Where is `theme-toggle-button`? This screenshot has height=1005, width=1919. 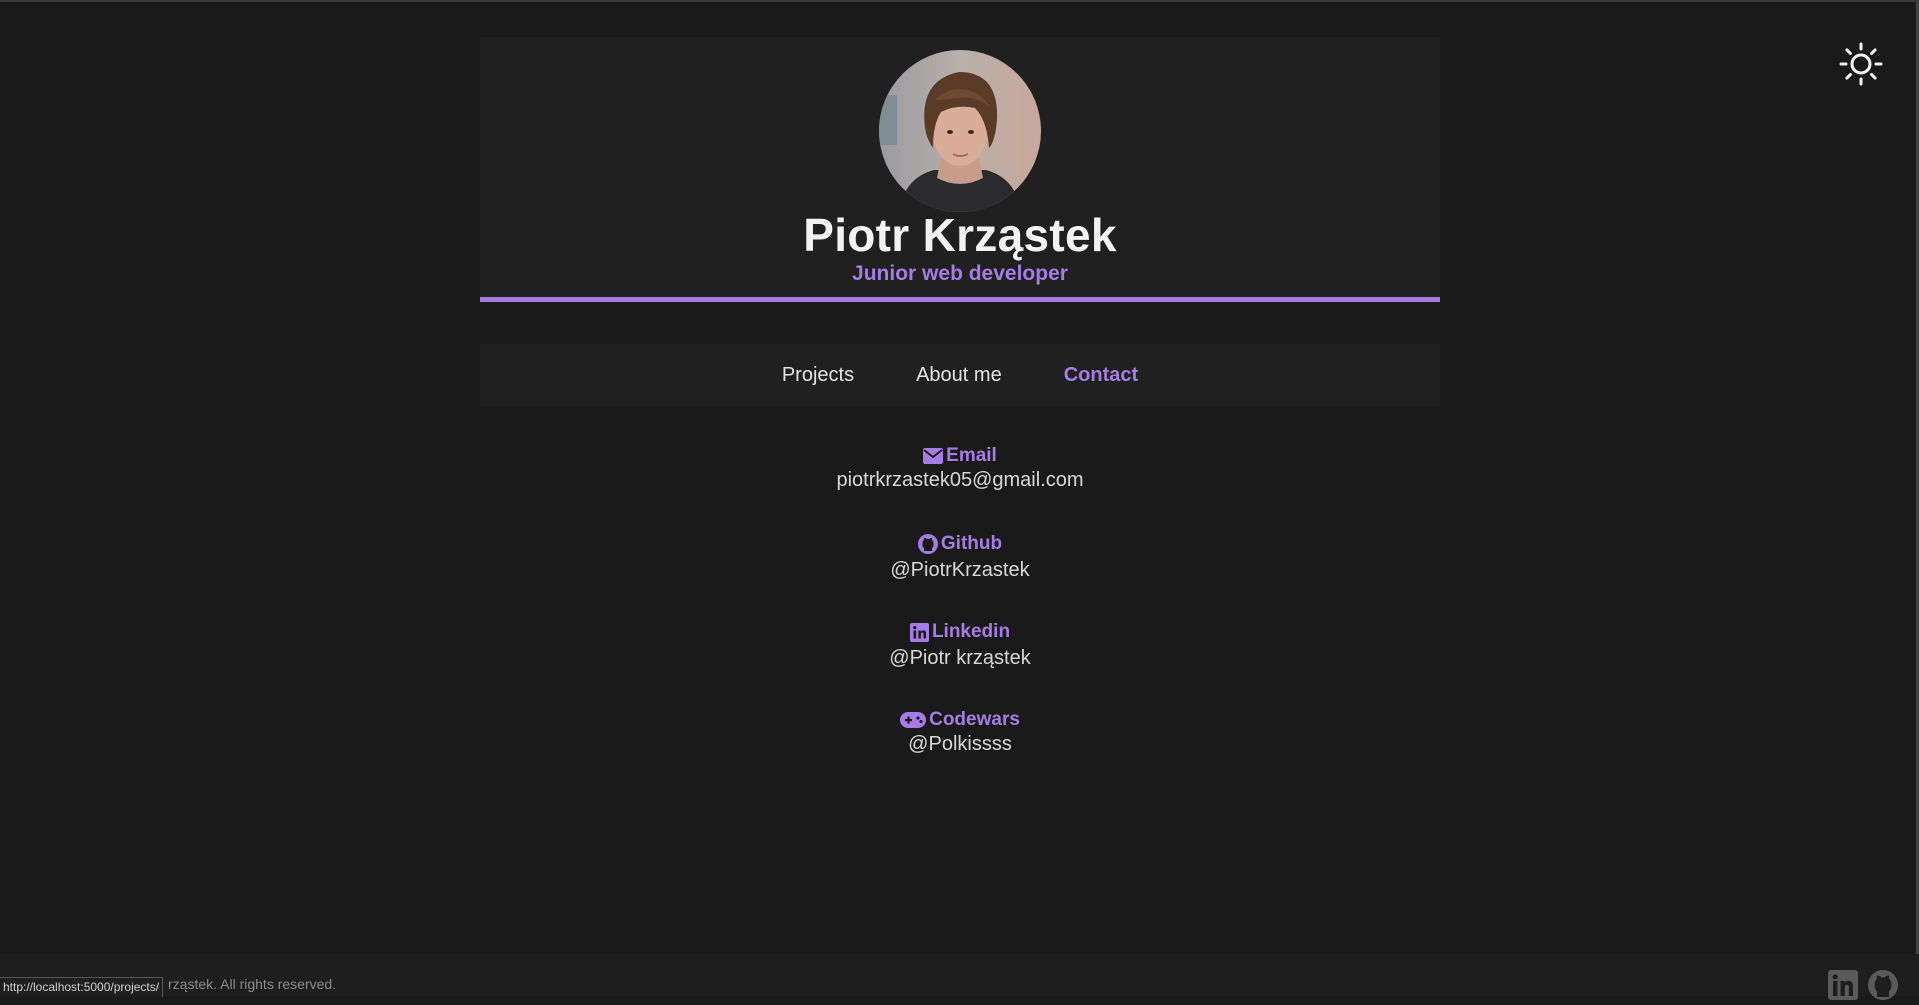
theme-toggle-button is located at coordinates (1861, 64).